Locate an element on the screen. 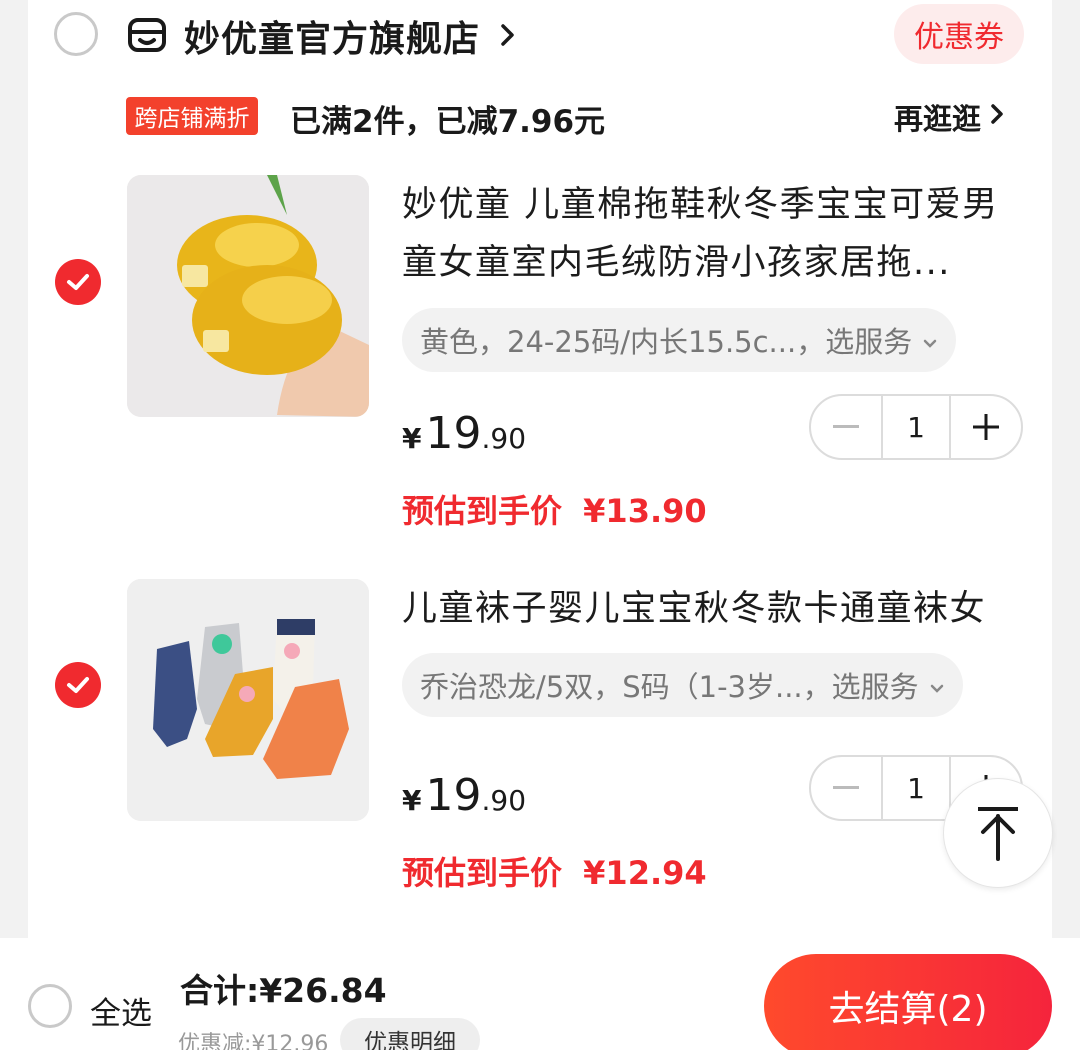  browse-more-label: 再逛逛 is located at coordinates (938, 119).